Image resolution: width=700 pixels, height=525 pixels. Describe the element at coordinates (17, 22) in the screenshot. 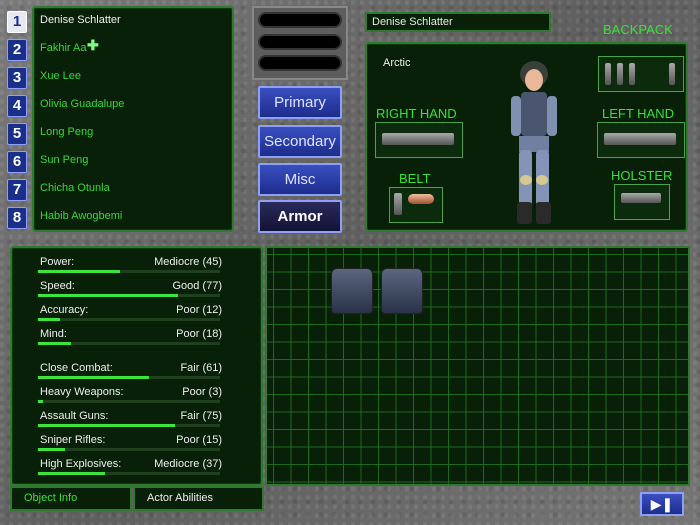

I see `squad-slot-1: 1` at that location.